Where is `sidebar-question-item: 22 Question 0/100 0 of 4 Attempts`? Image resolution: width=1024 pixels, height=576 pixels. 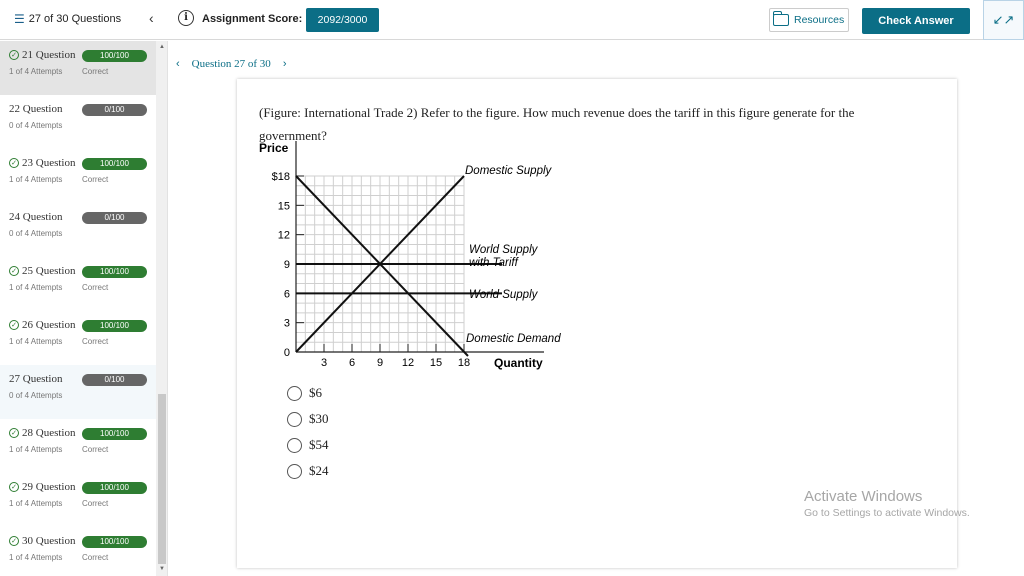 sidebar-question-item: 22 Question 0/100 0 of 4 Attempts is located at coordinates (78, 122).